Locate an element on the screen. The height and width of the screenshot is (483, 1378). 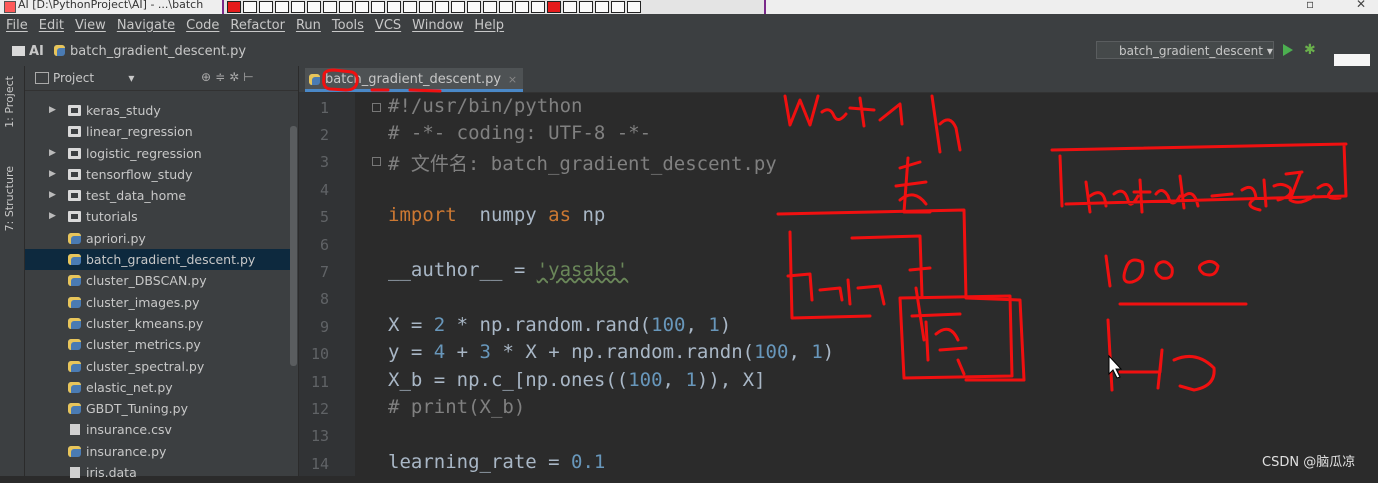
tree-item: ▶ keras_study is located at coordinates (159, 110).